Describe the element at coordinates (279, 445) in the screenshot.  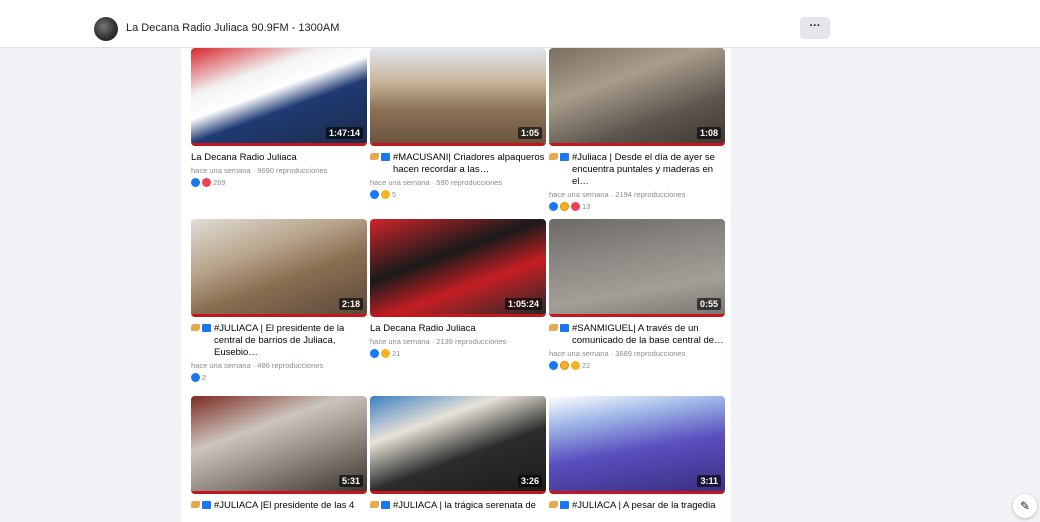
I see `video-thumbnail: 5:31` at that location.